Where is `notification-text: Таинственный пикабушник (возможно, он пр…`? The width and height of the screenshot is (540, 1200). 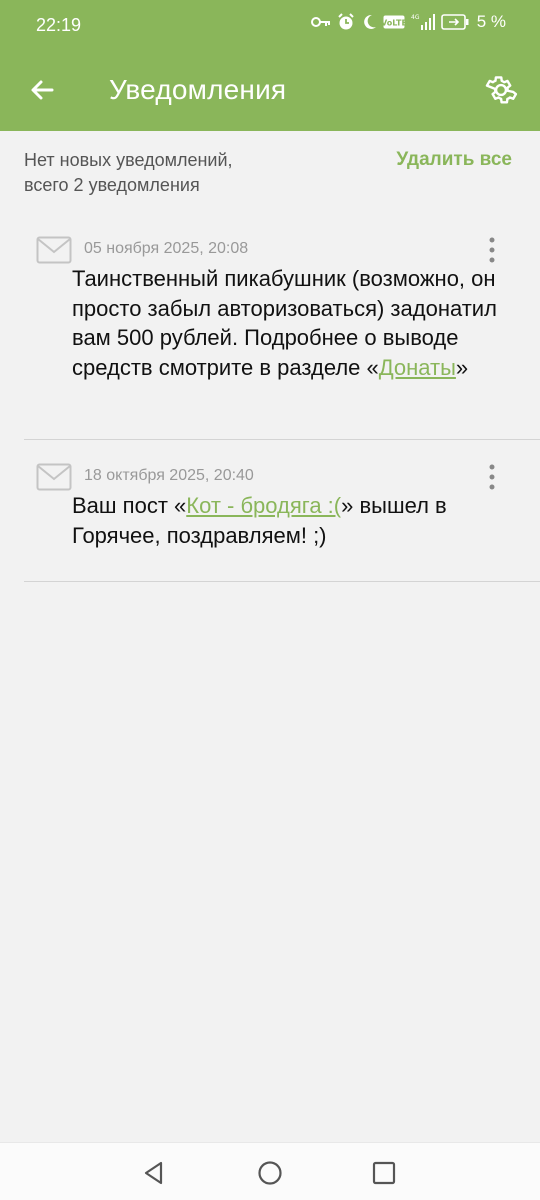 notification-text: Таинственный пикабушник (возможно, он пр… is located at coordinates (298, 323).